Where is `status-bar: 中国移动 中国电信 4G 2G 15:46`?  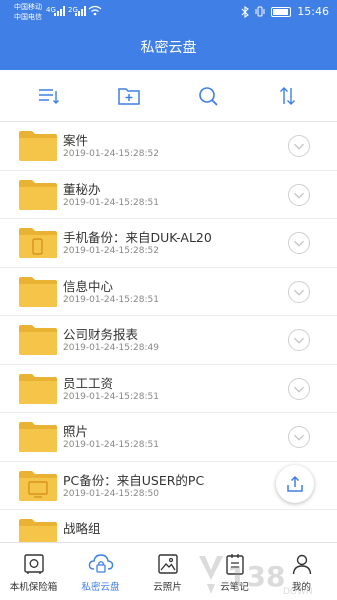 status-bar: 中国移动 中国电信 4G 2G 15:46 is located at coordinates (168, 12).